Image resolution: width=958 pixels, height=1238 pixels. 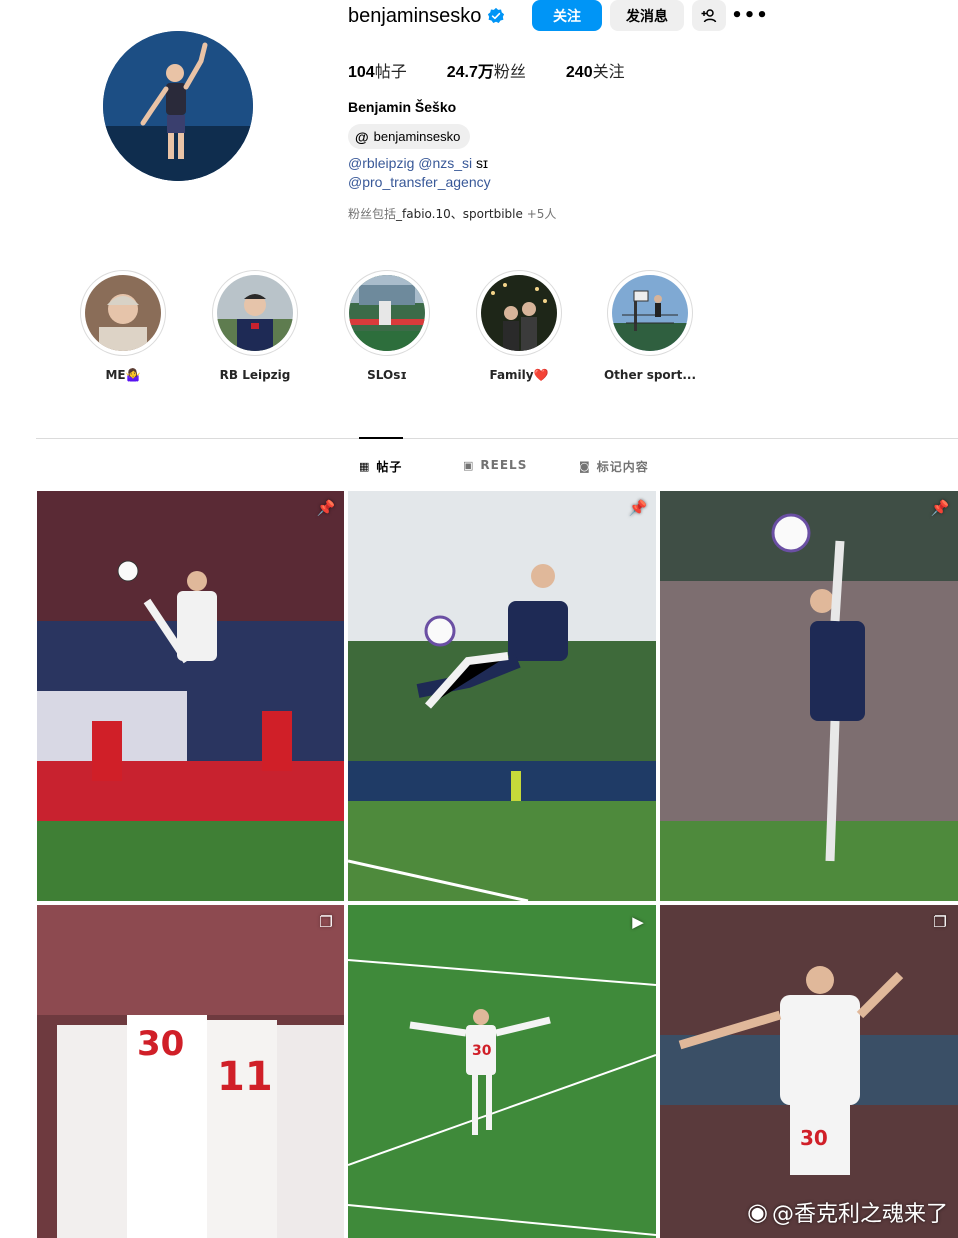 I want to click on post-image: 30 11, so click(x=190, y=1071).